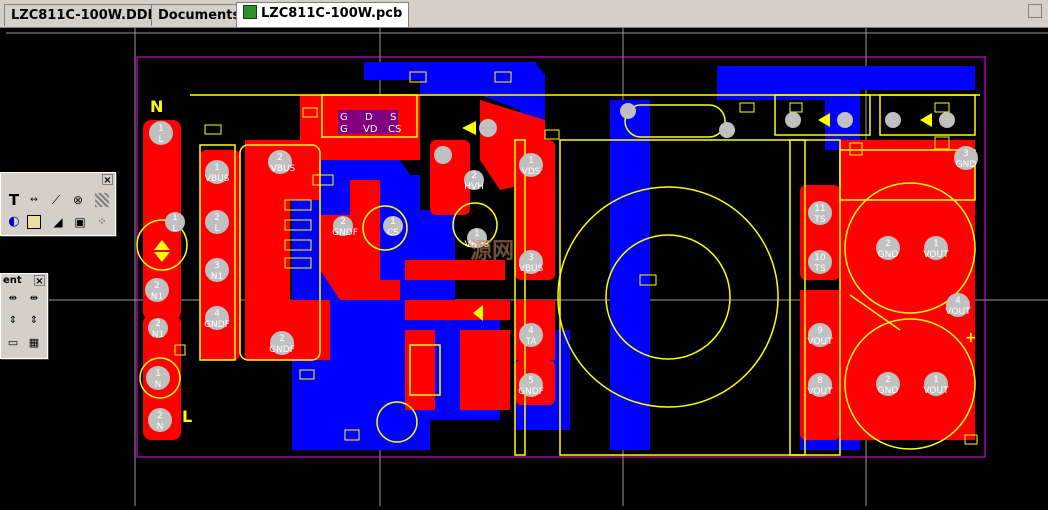 The width and height of the screenshot is (1048, 510). Describe the element at coordinates (370, 129) in the screenshot. I see `mosfet-label: VD` at that location.